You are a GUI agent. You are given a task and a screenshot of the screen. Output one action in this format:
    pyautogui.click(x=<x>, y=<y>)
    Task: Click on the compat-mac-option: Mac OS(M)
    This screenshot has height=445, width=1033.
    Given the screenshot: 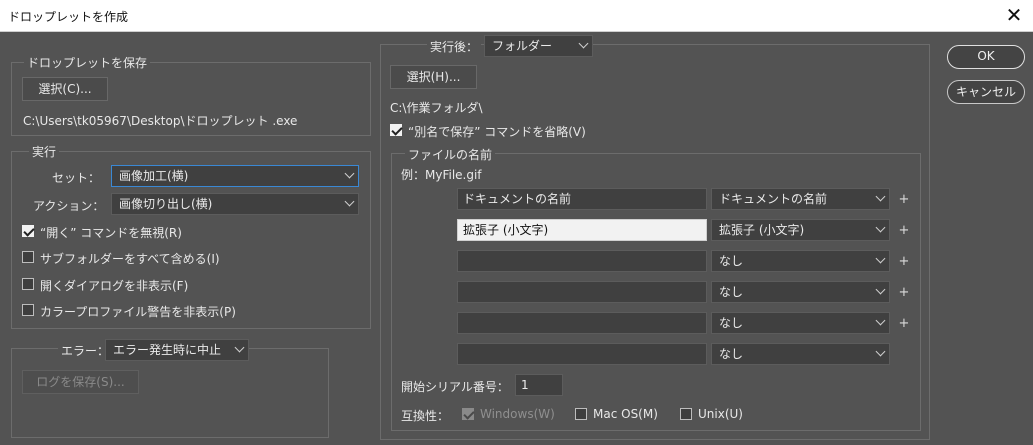 What is the action you would take?
    pyautogui.click(x=625, y=415)
    